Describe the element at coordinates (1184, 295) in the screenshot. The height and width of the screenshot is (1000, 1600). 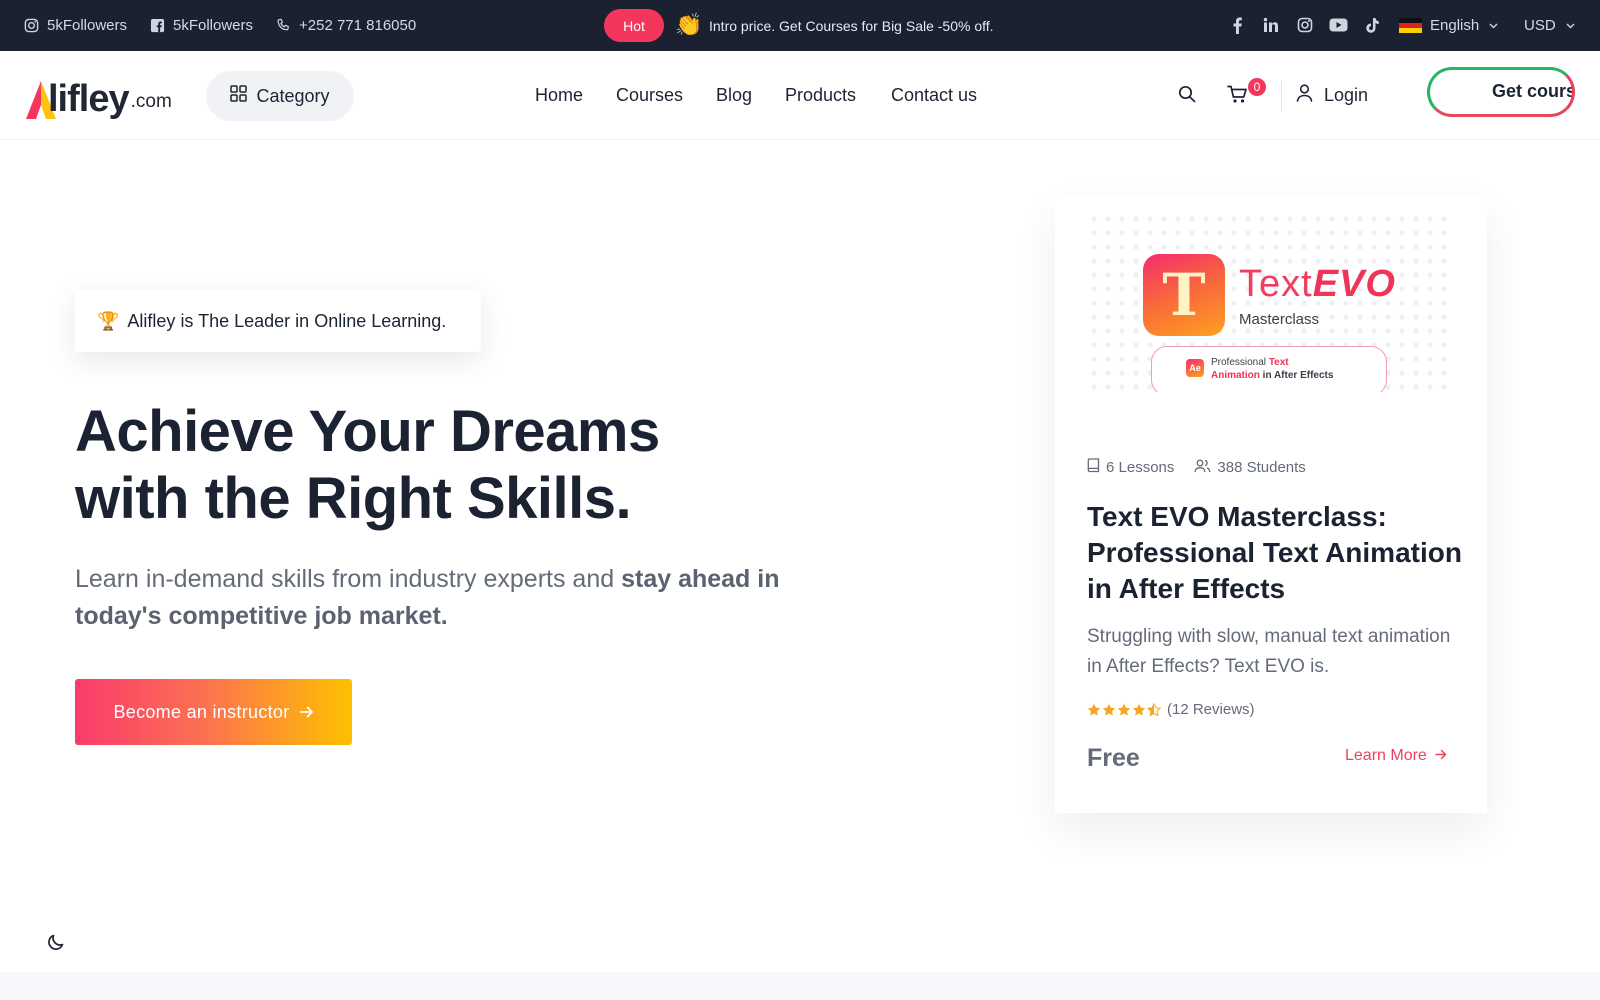
I see `textevo-logo-icon: T` at that location.